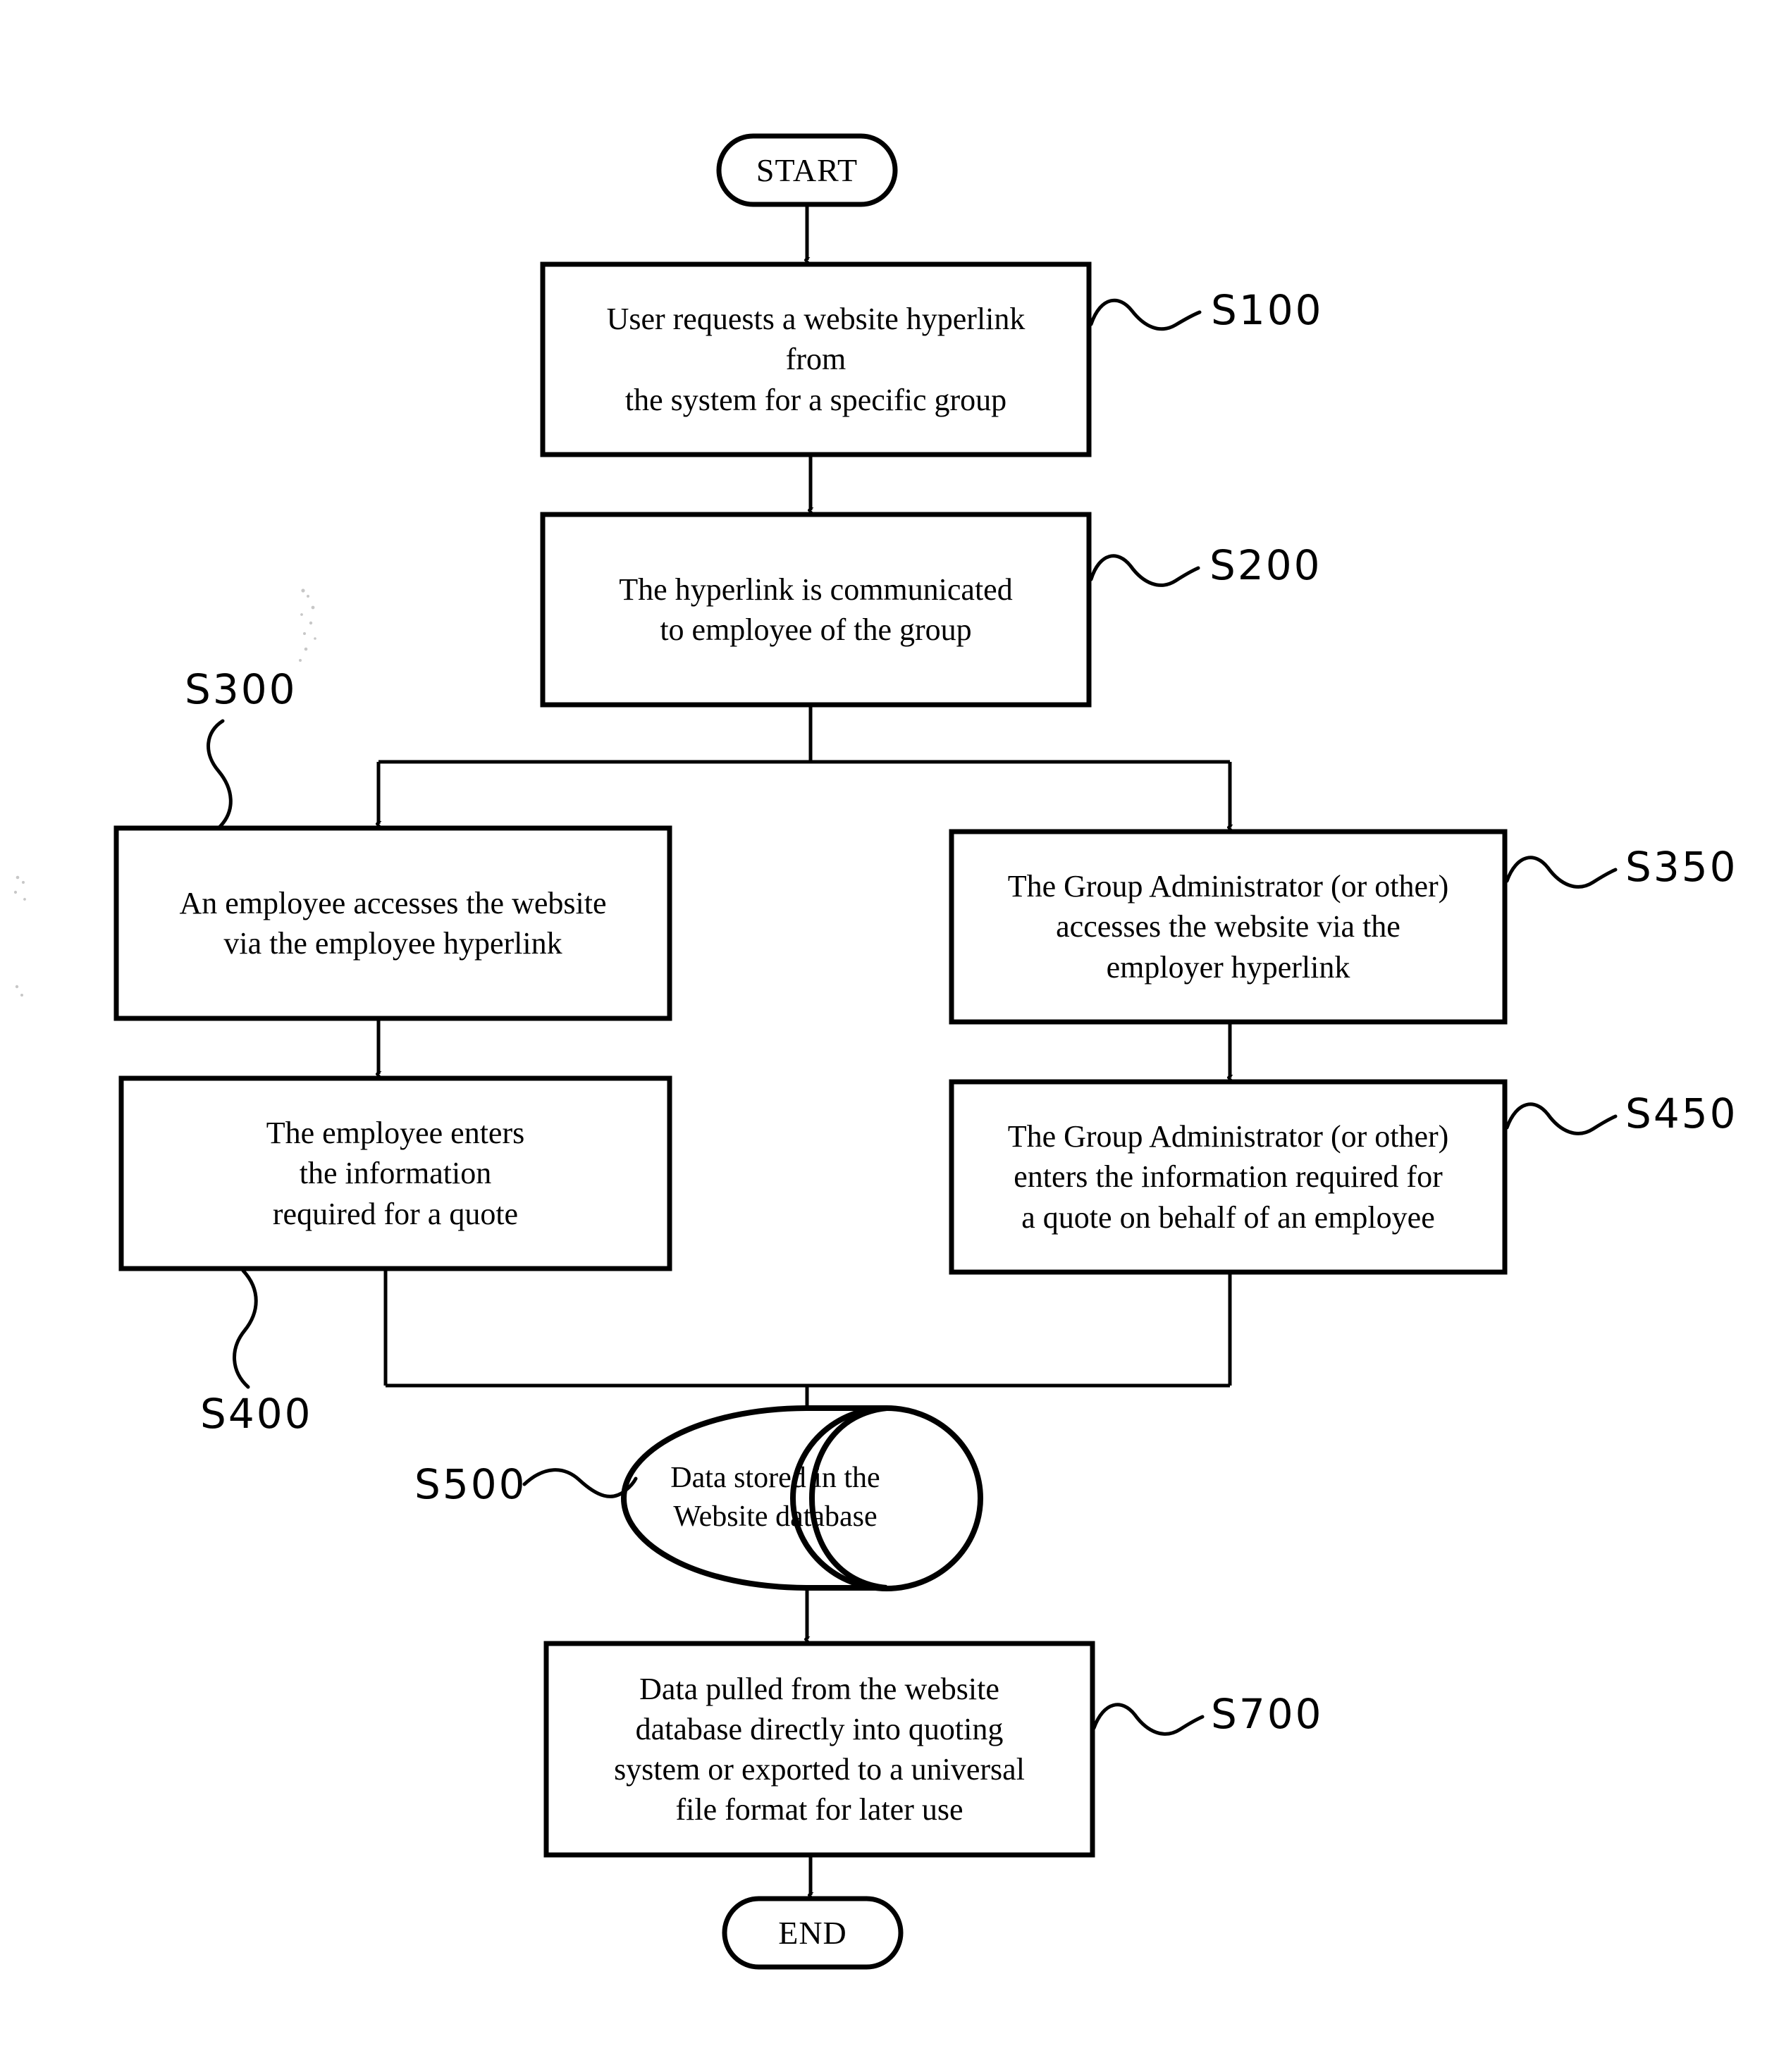 Image resolution: width=1767 pixels, height=2072 pixels. I want to click on node-s100-shape, so click(816, 359).